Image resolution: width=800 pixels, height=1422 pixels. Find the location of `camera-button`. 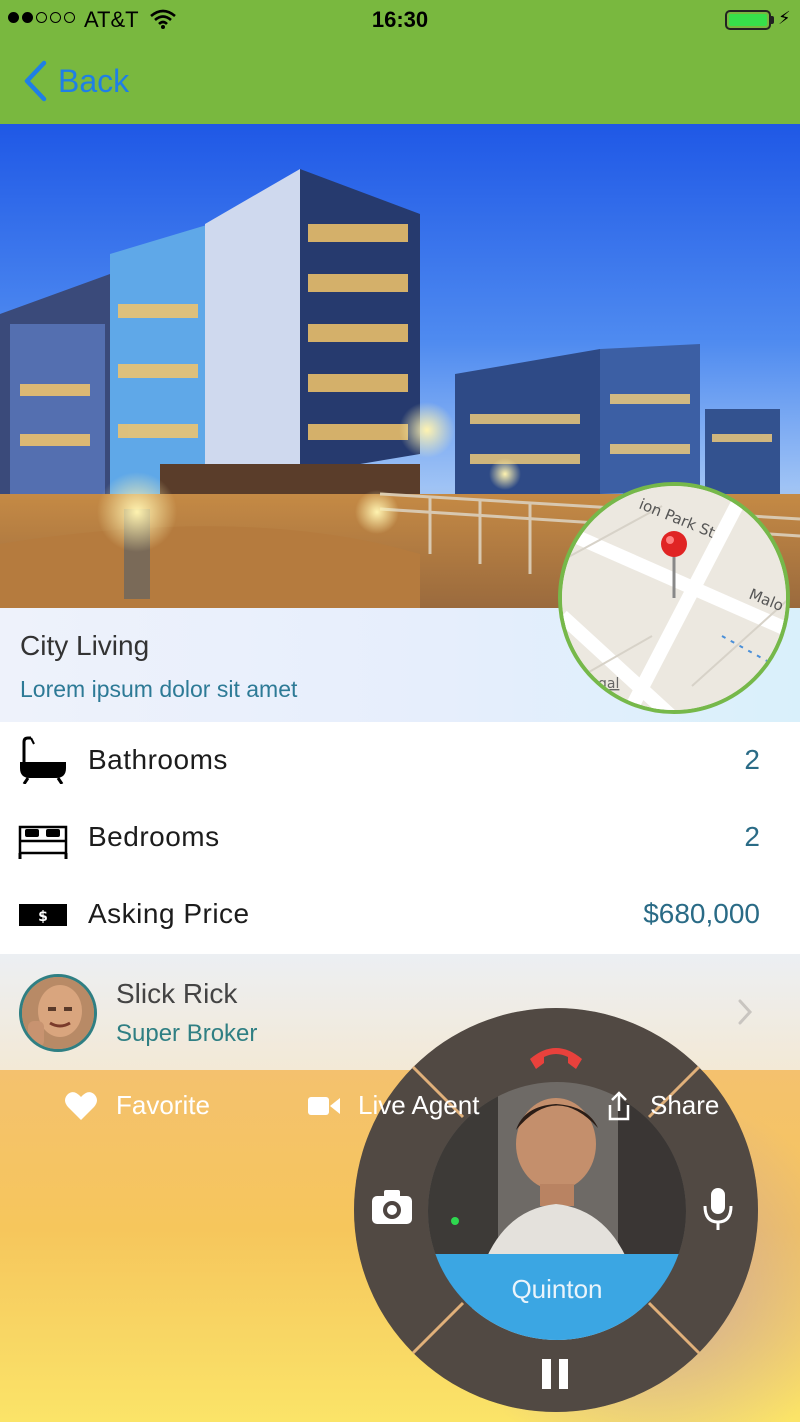

camera-button is located at coordinates (396, 1208).